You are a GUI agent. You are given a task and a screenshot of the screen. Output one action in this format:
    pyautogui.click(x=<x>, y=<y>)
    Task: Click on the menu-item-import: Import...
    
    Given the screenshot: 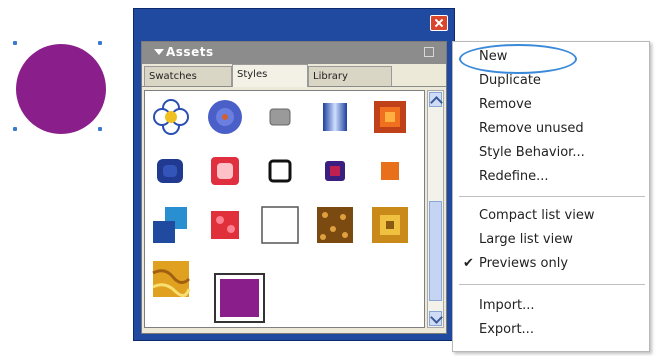 What is the action you would take?
    pyautogui.click(x=507, y=305)
    